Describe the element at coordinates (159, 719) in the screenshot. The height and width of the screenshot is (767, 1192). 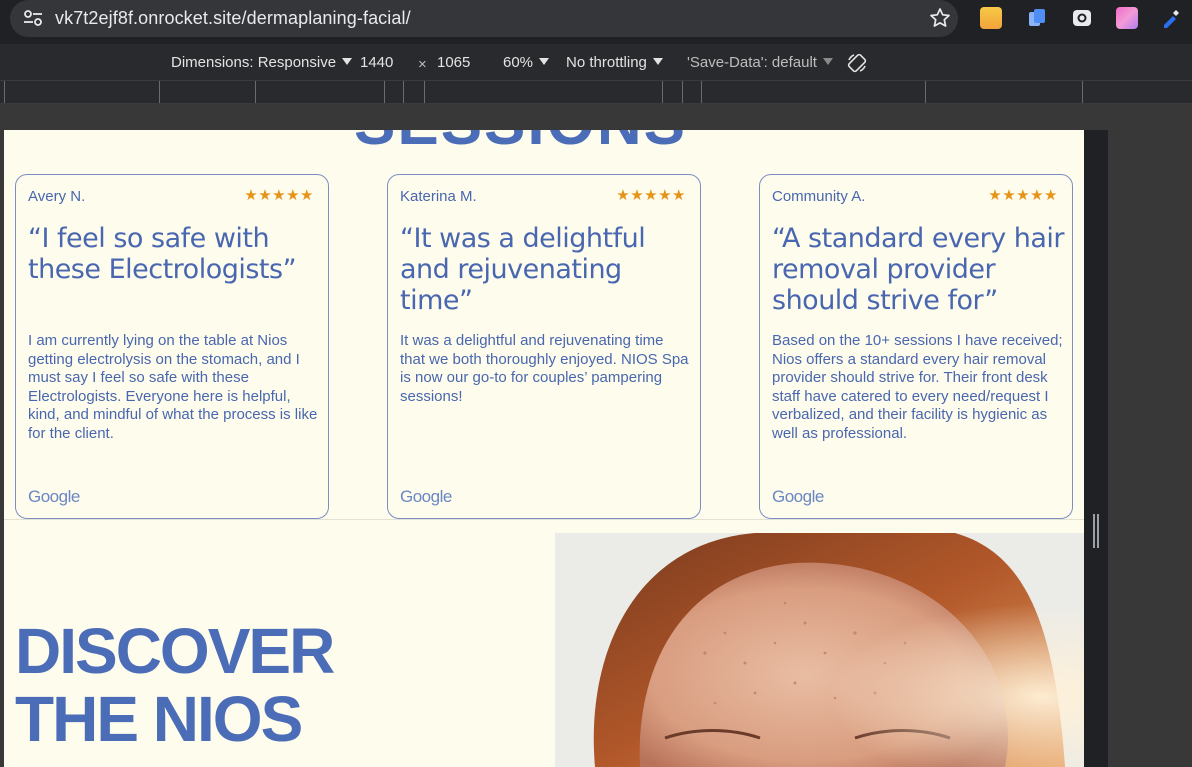
I see `discover-line-2: THE NIOS` at that location.